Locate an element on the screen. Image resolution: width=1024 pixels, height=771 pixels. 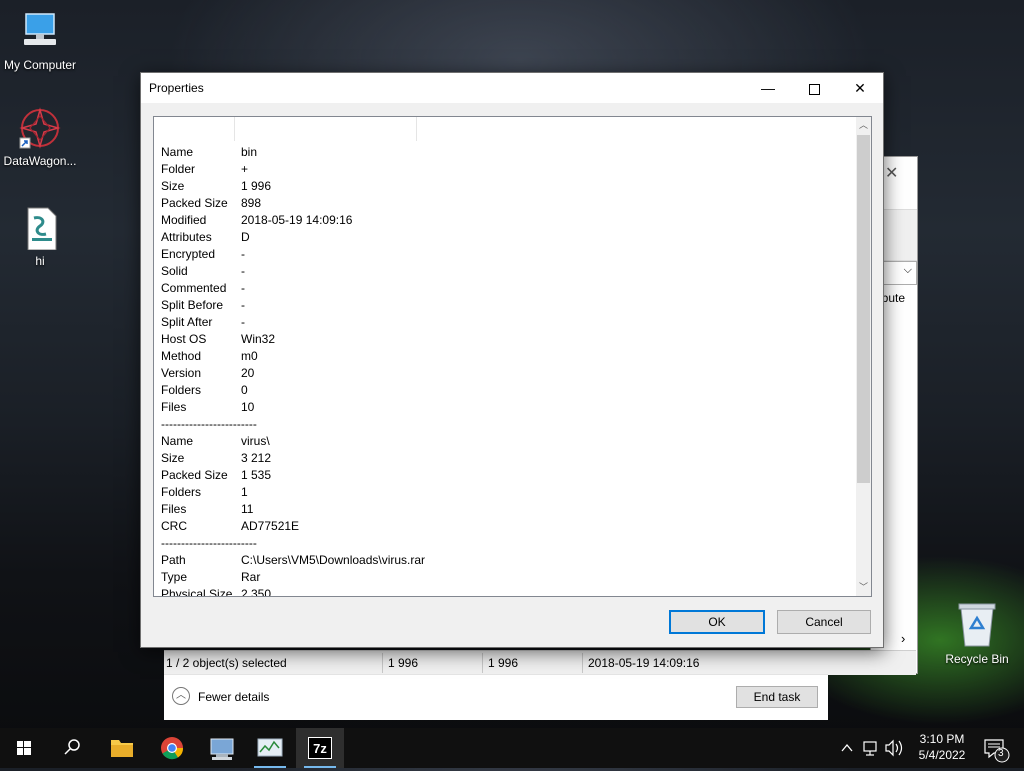
property-row: Attributes D is located at coordinates (506, 236).